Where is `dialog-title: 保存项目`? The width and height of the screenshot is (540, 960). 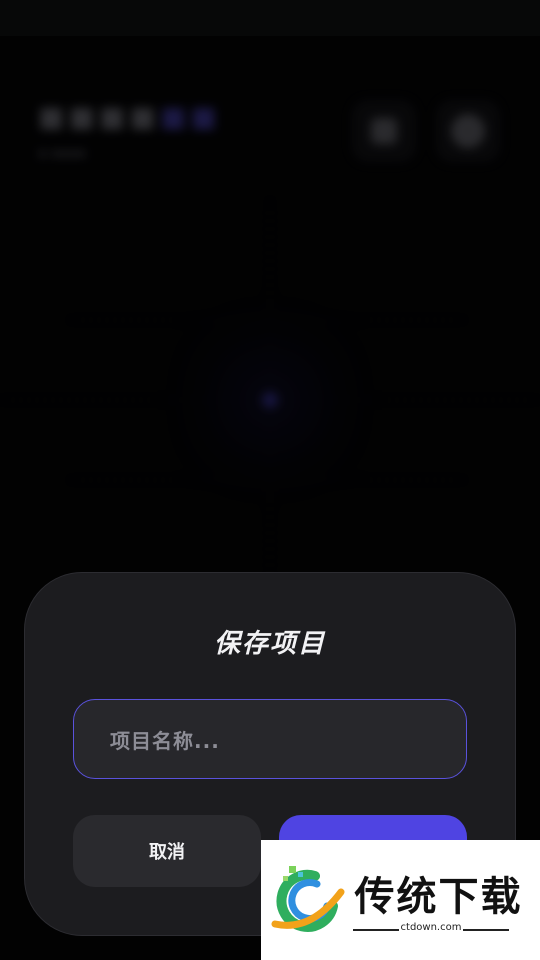
dialog-title: 保存项目 is located at coordinates (269, 644).